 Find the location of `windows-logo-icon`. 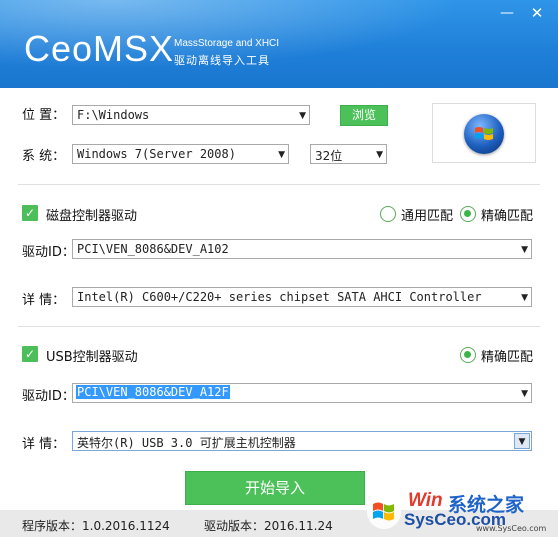

windows-logo-icon is located at coordinates (484, 134).